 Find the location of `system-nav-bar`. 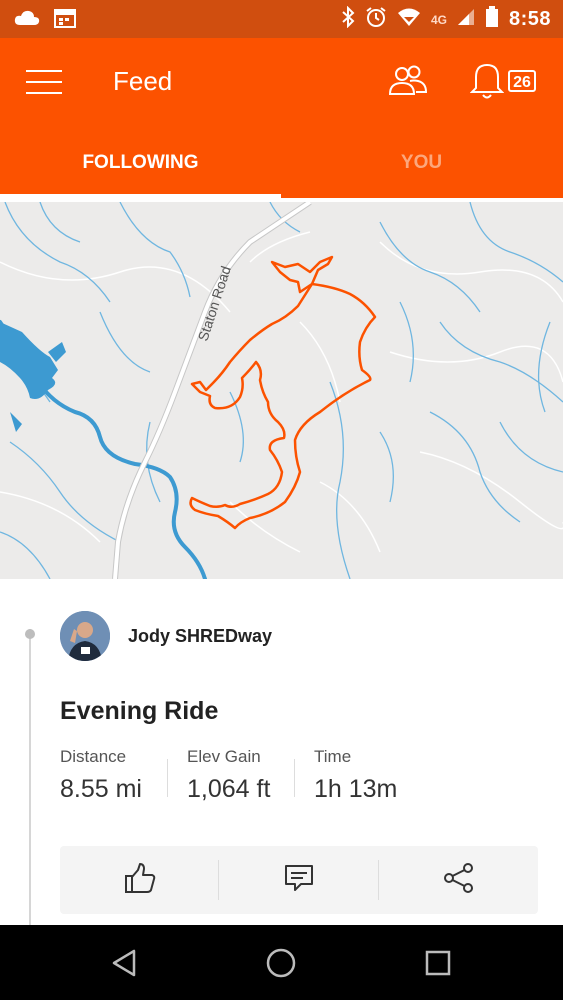

system-nav-bar is located at coordinates (281, 962).